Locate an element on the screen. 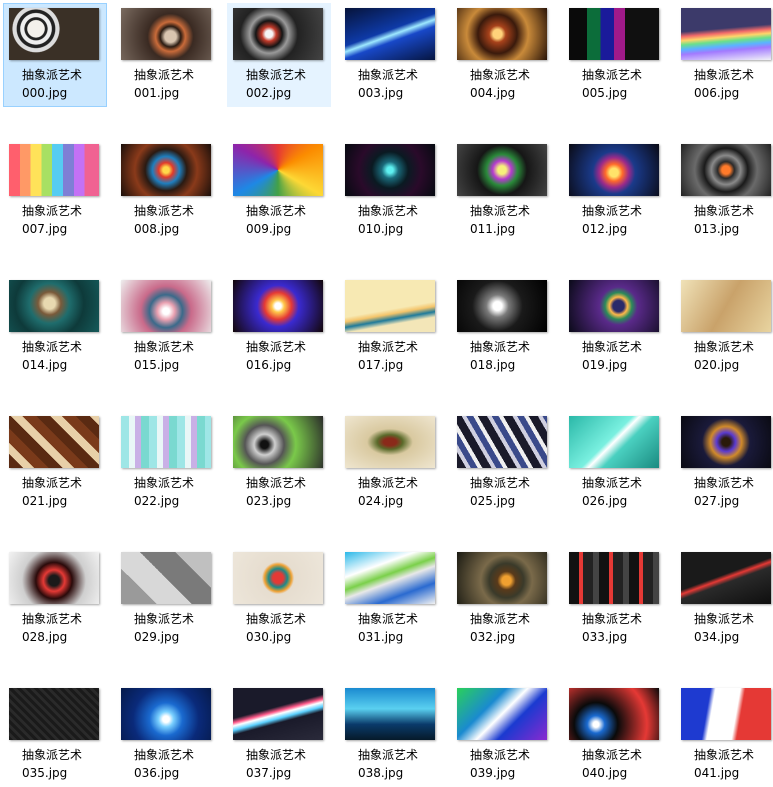  file-item: 抽象派艺术 017.jpg is located at coordinates (391, 327).